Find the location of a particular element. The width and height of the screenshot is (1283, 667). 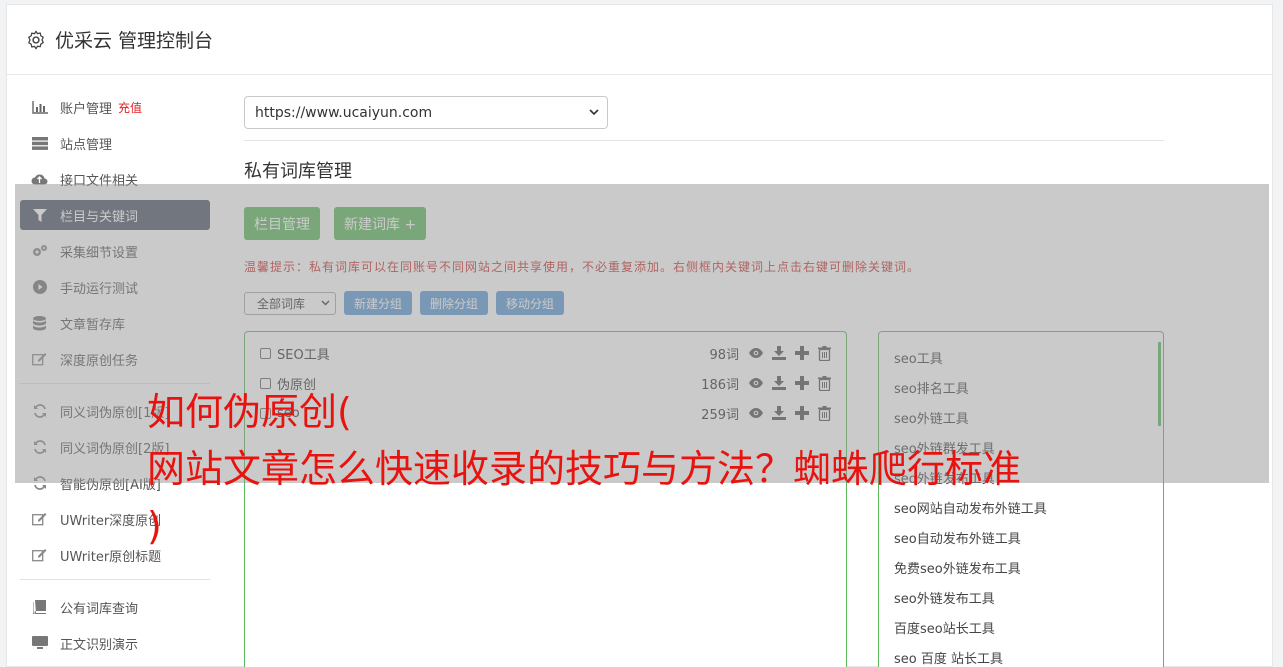

sidebar-divider is located at coordinates (115, 579).